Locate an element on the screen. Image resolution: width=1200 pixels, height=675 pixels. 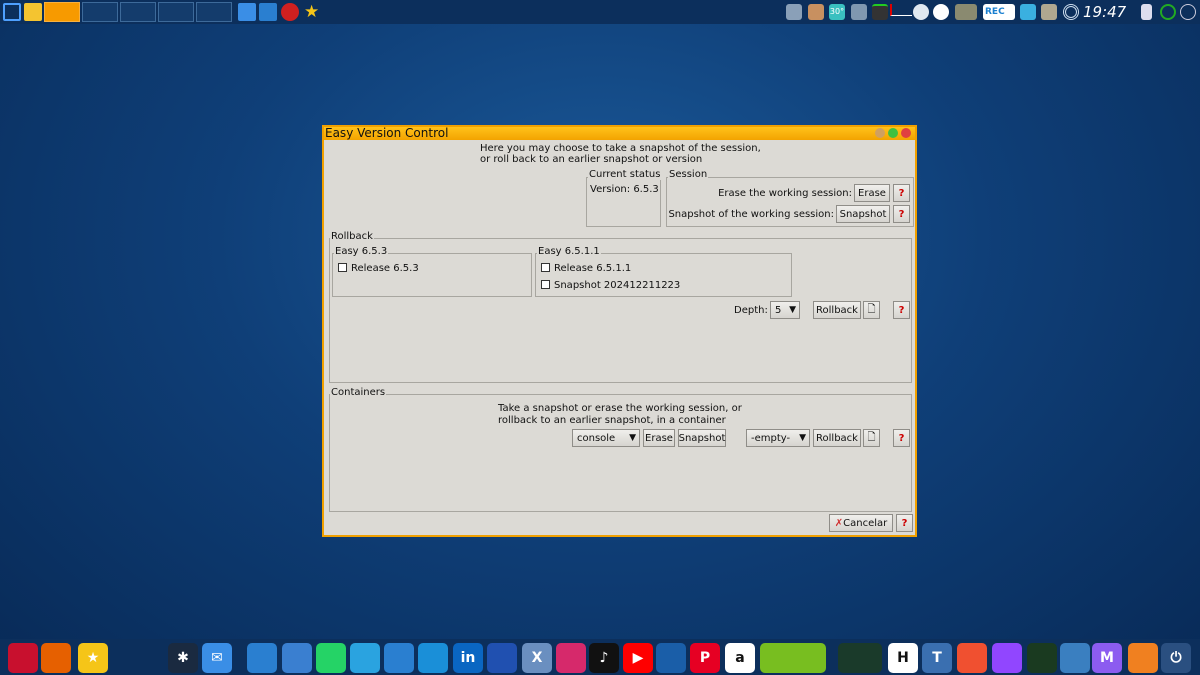
star-icon: ★ is located at coordinates (313, 12).